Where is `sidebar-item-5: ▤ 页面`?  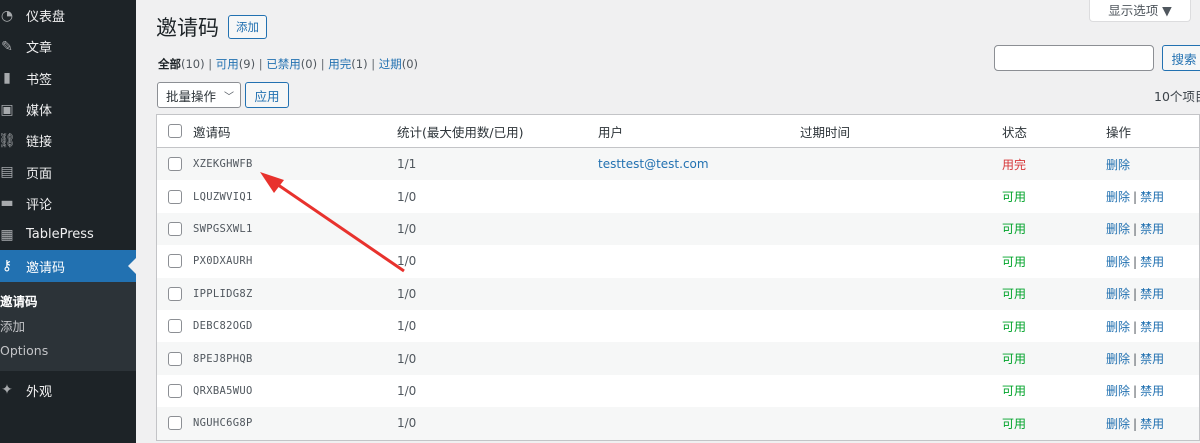 sidebar-item-5: ▤ 页面 is located at coordinates (68, 171).